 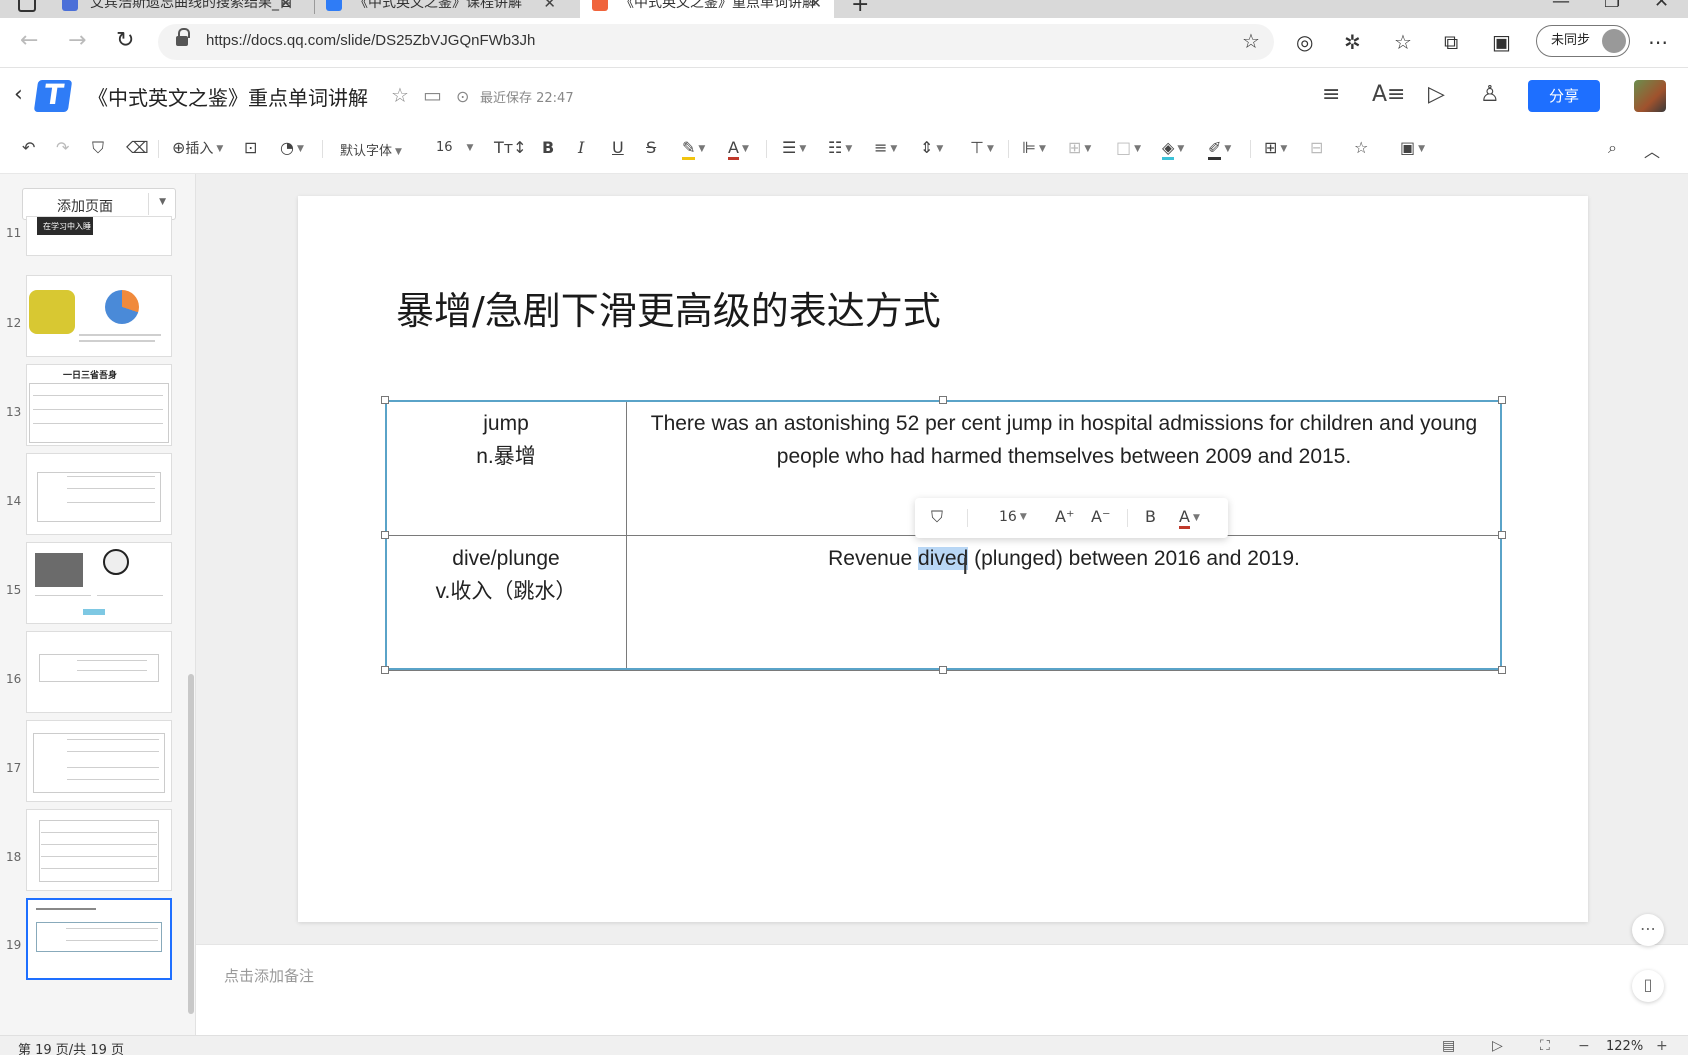 What do you see at coordinates (1013, 517) in the screenshot?
I see `float-font-size-select: 16 ▼` at bounding box center [1013, 517].